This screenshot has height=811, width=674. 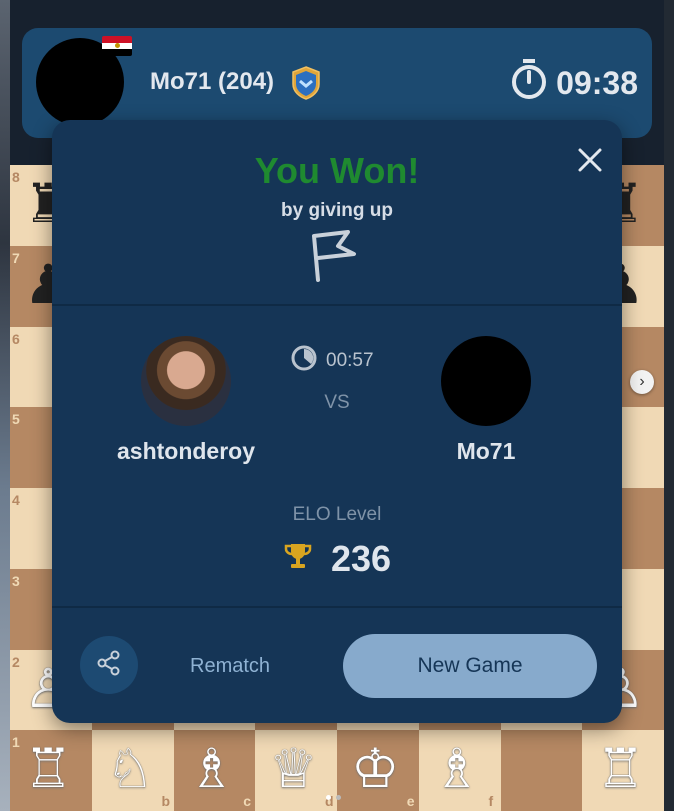 I want to click on rematch-button: Rematch, so click(x=230, y=666).